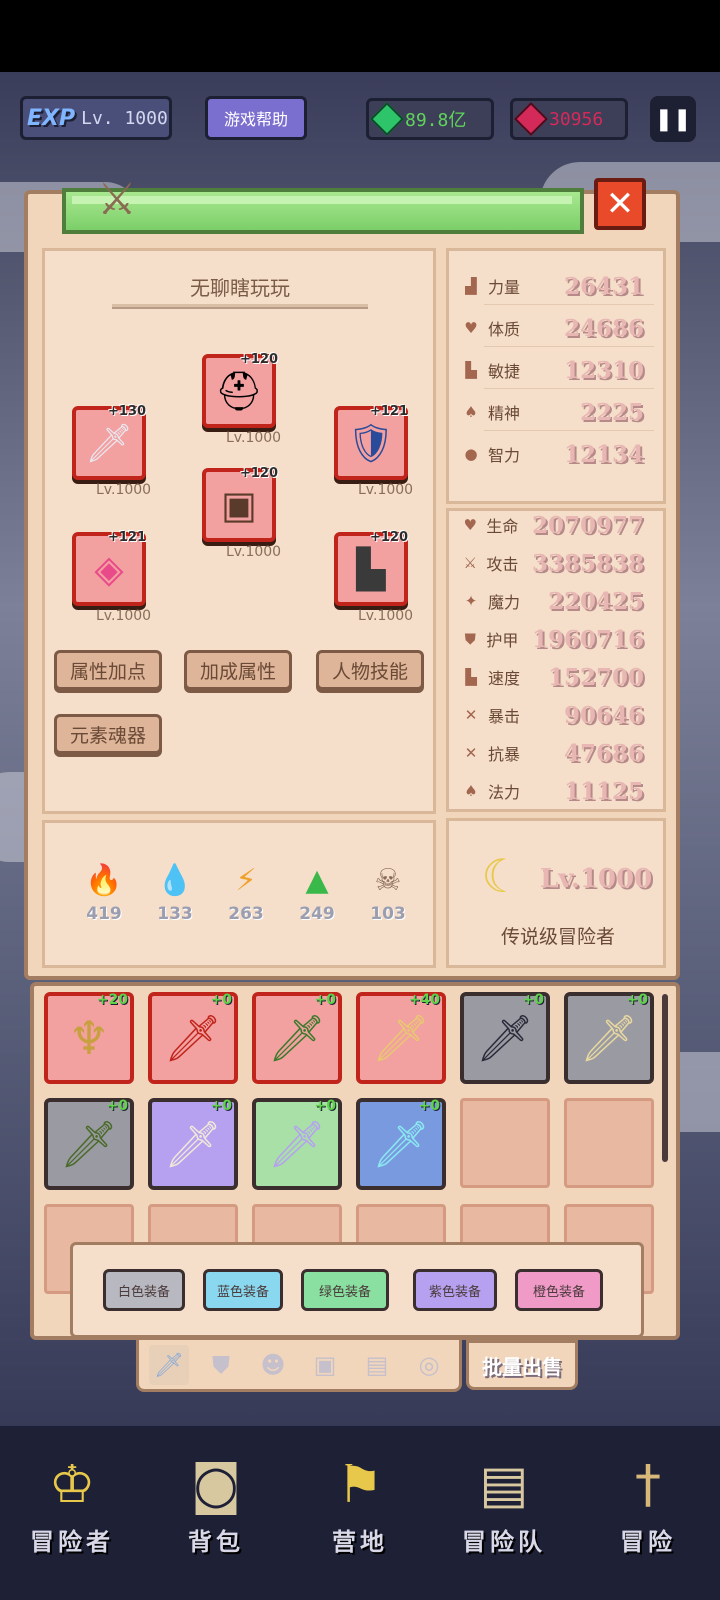  What do you see at coordinates (370, 670) in the screenshot?
I see `character-skills-button: 人物技能` at bounding box center [370, 670].